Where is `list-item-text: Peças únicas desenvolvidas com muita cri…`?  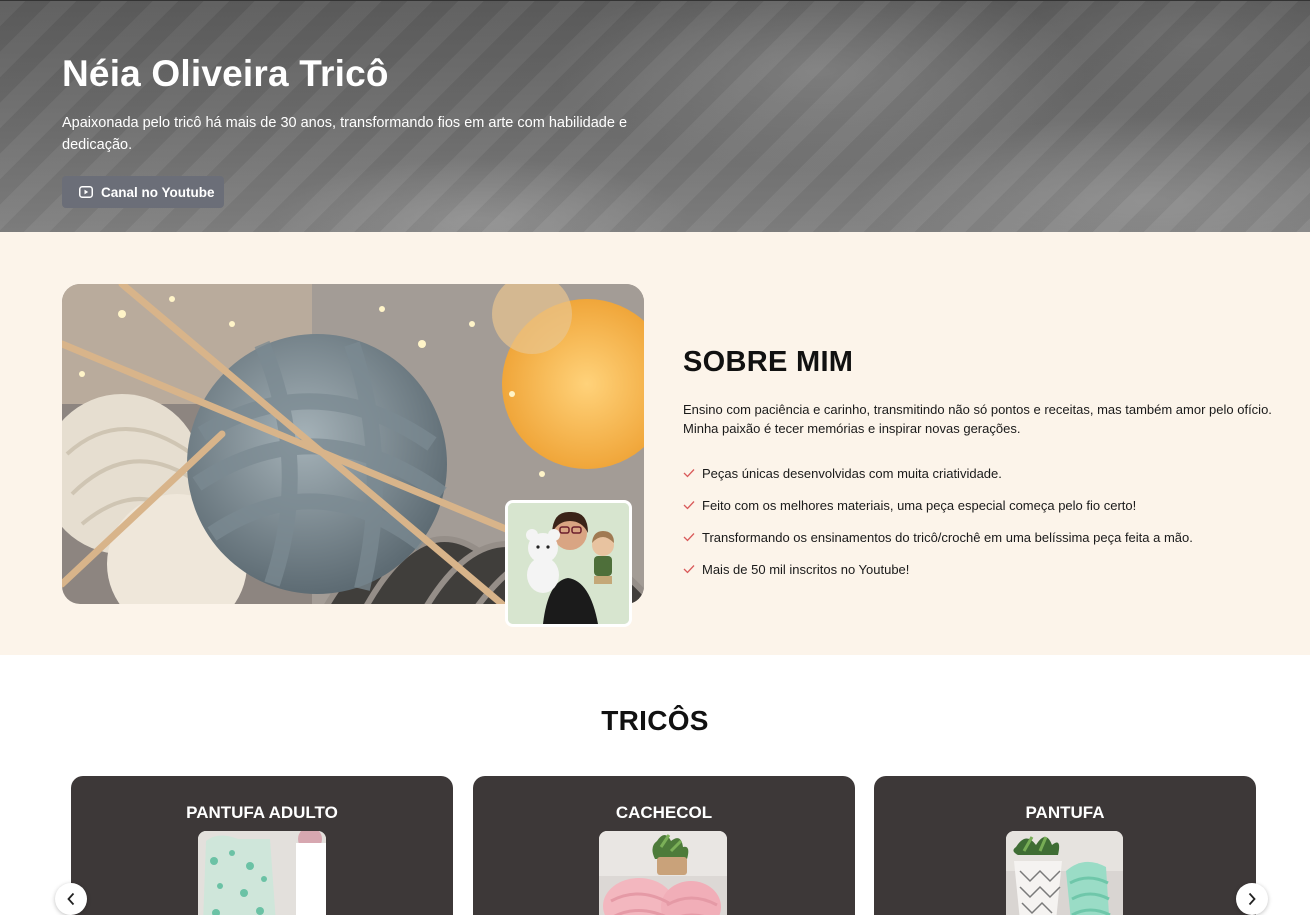 list-item-text: Peças únicas desenvolvidas com muita cri… is located at coordinates (852, 473).